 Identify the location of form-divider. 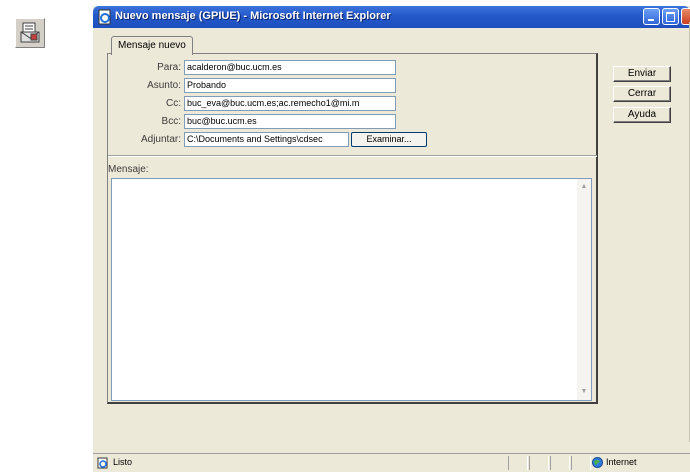
(352, 156).